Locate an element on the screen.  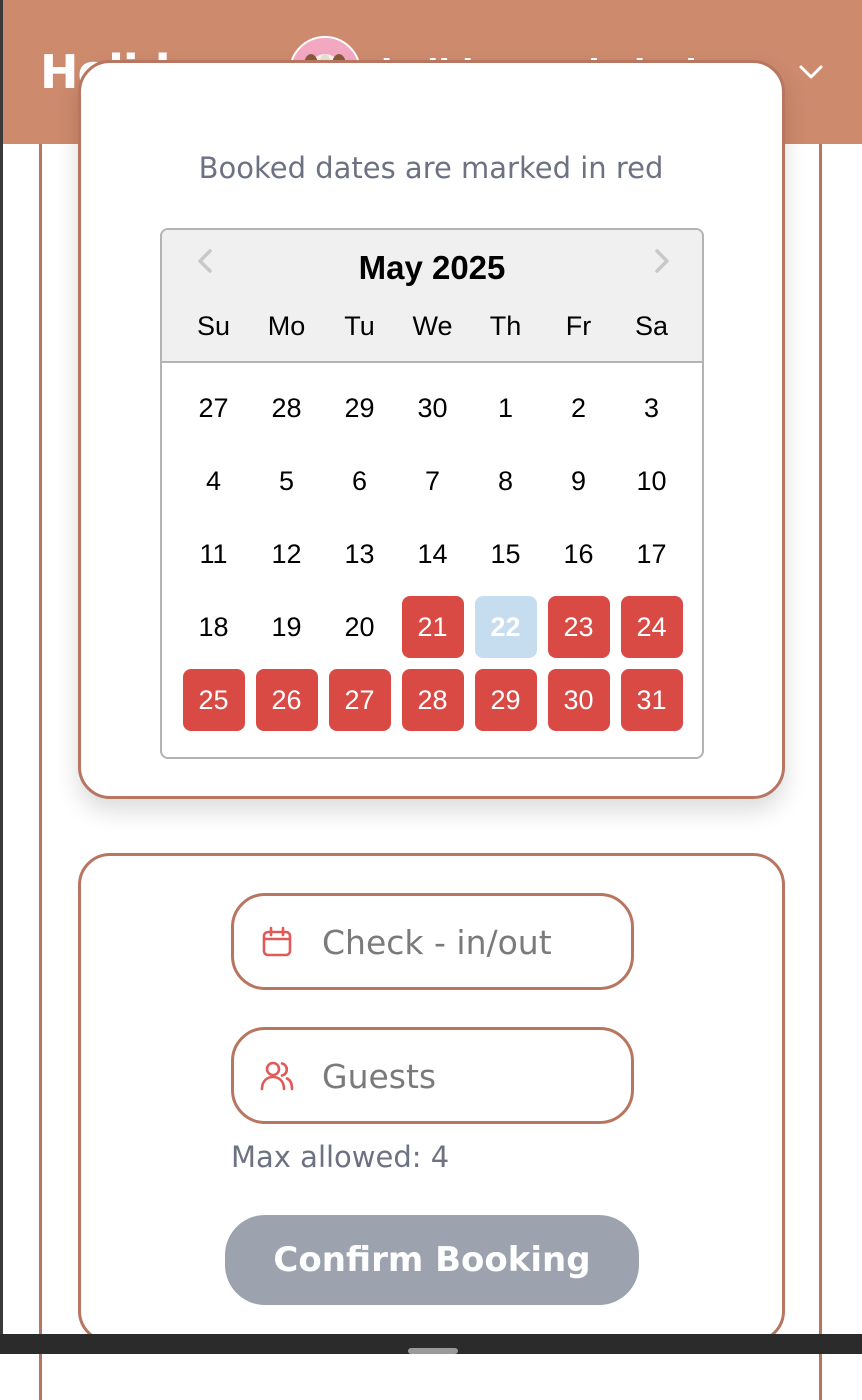
calendar-day-booked: 26 is located at coordinates (286, 700).